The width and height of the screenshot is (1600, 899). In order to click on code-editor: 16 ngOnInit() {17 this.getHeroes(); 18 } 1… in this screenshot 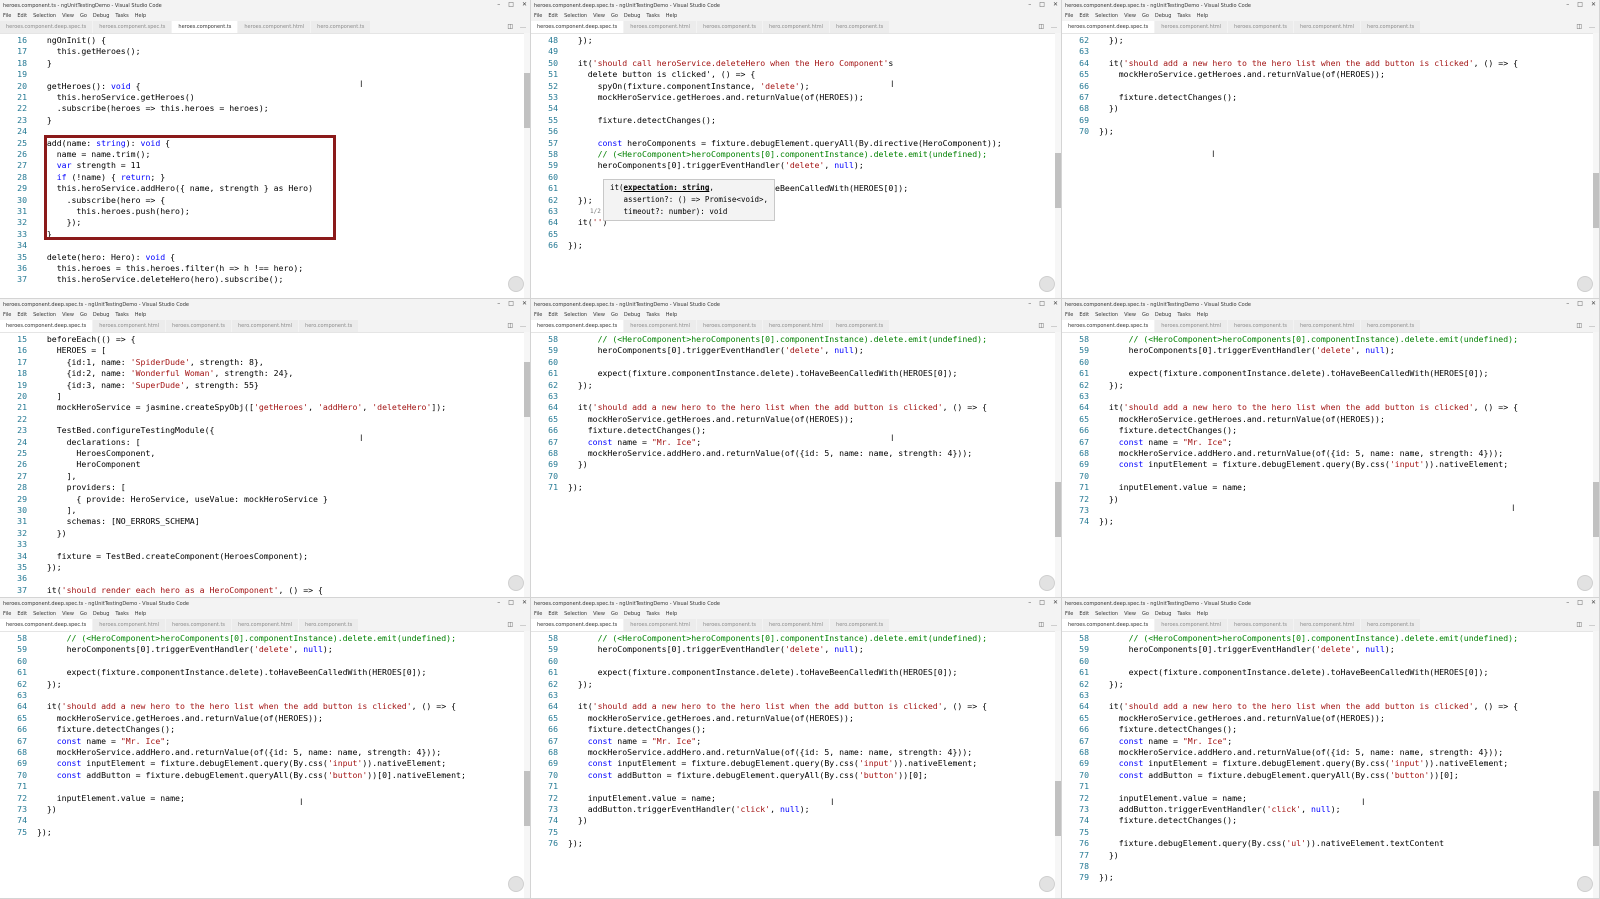, I will do `click(265, 165)`.